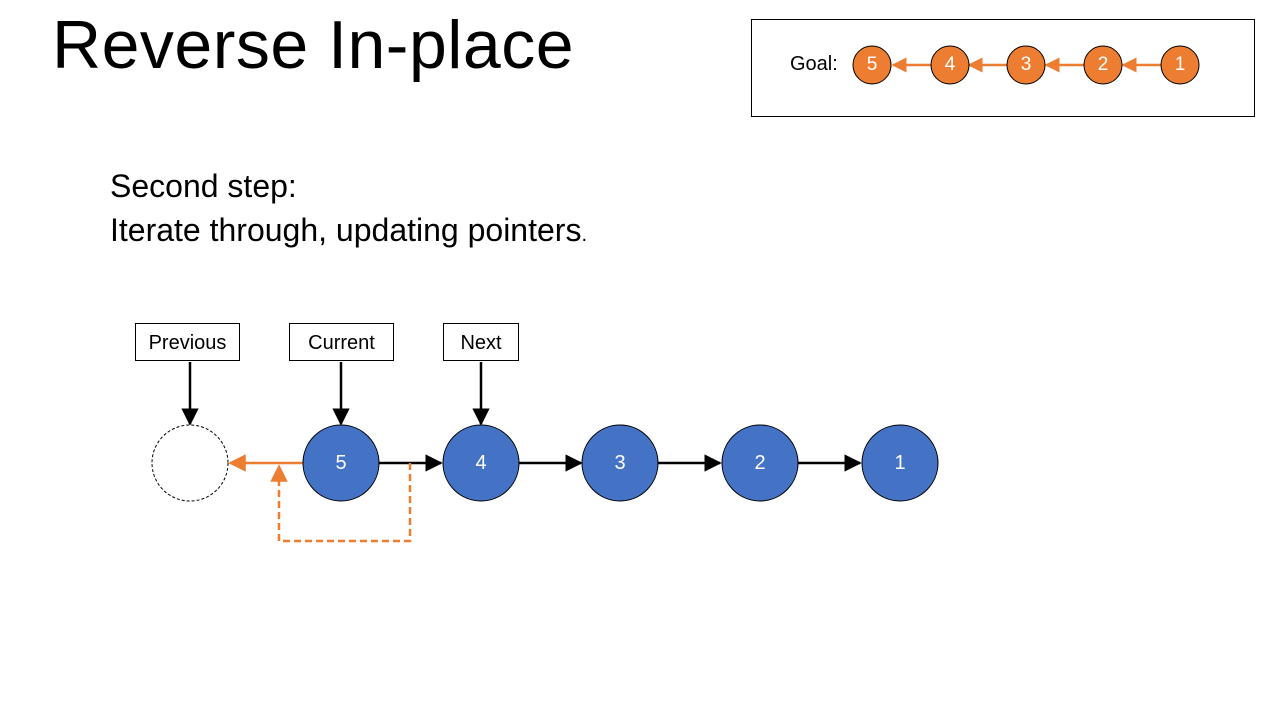 This screenshot has width=1280, height=720. I want to click on instruction-line-2: Iterate through, updating pointers., so click(348, 232).